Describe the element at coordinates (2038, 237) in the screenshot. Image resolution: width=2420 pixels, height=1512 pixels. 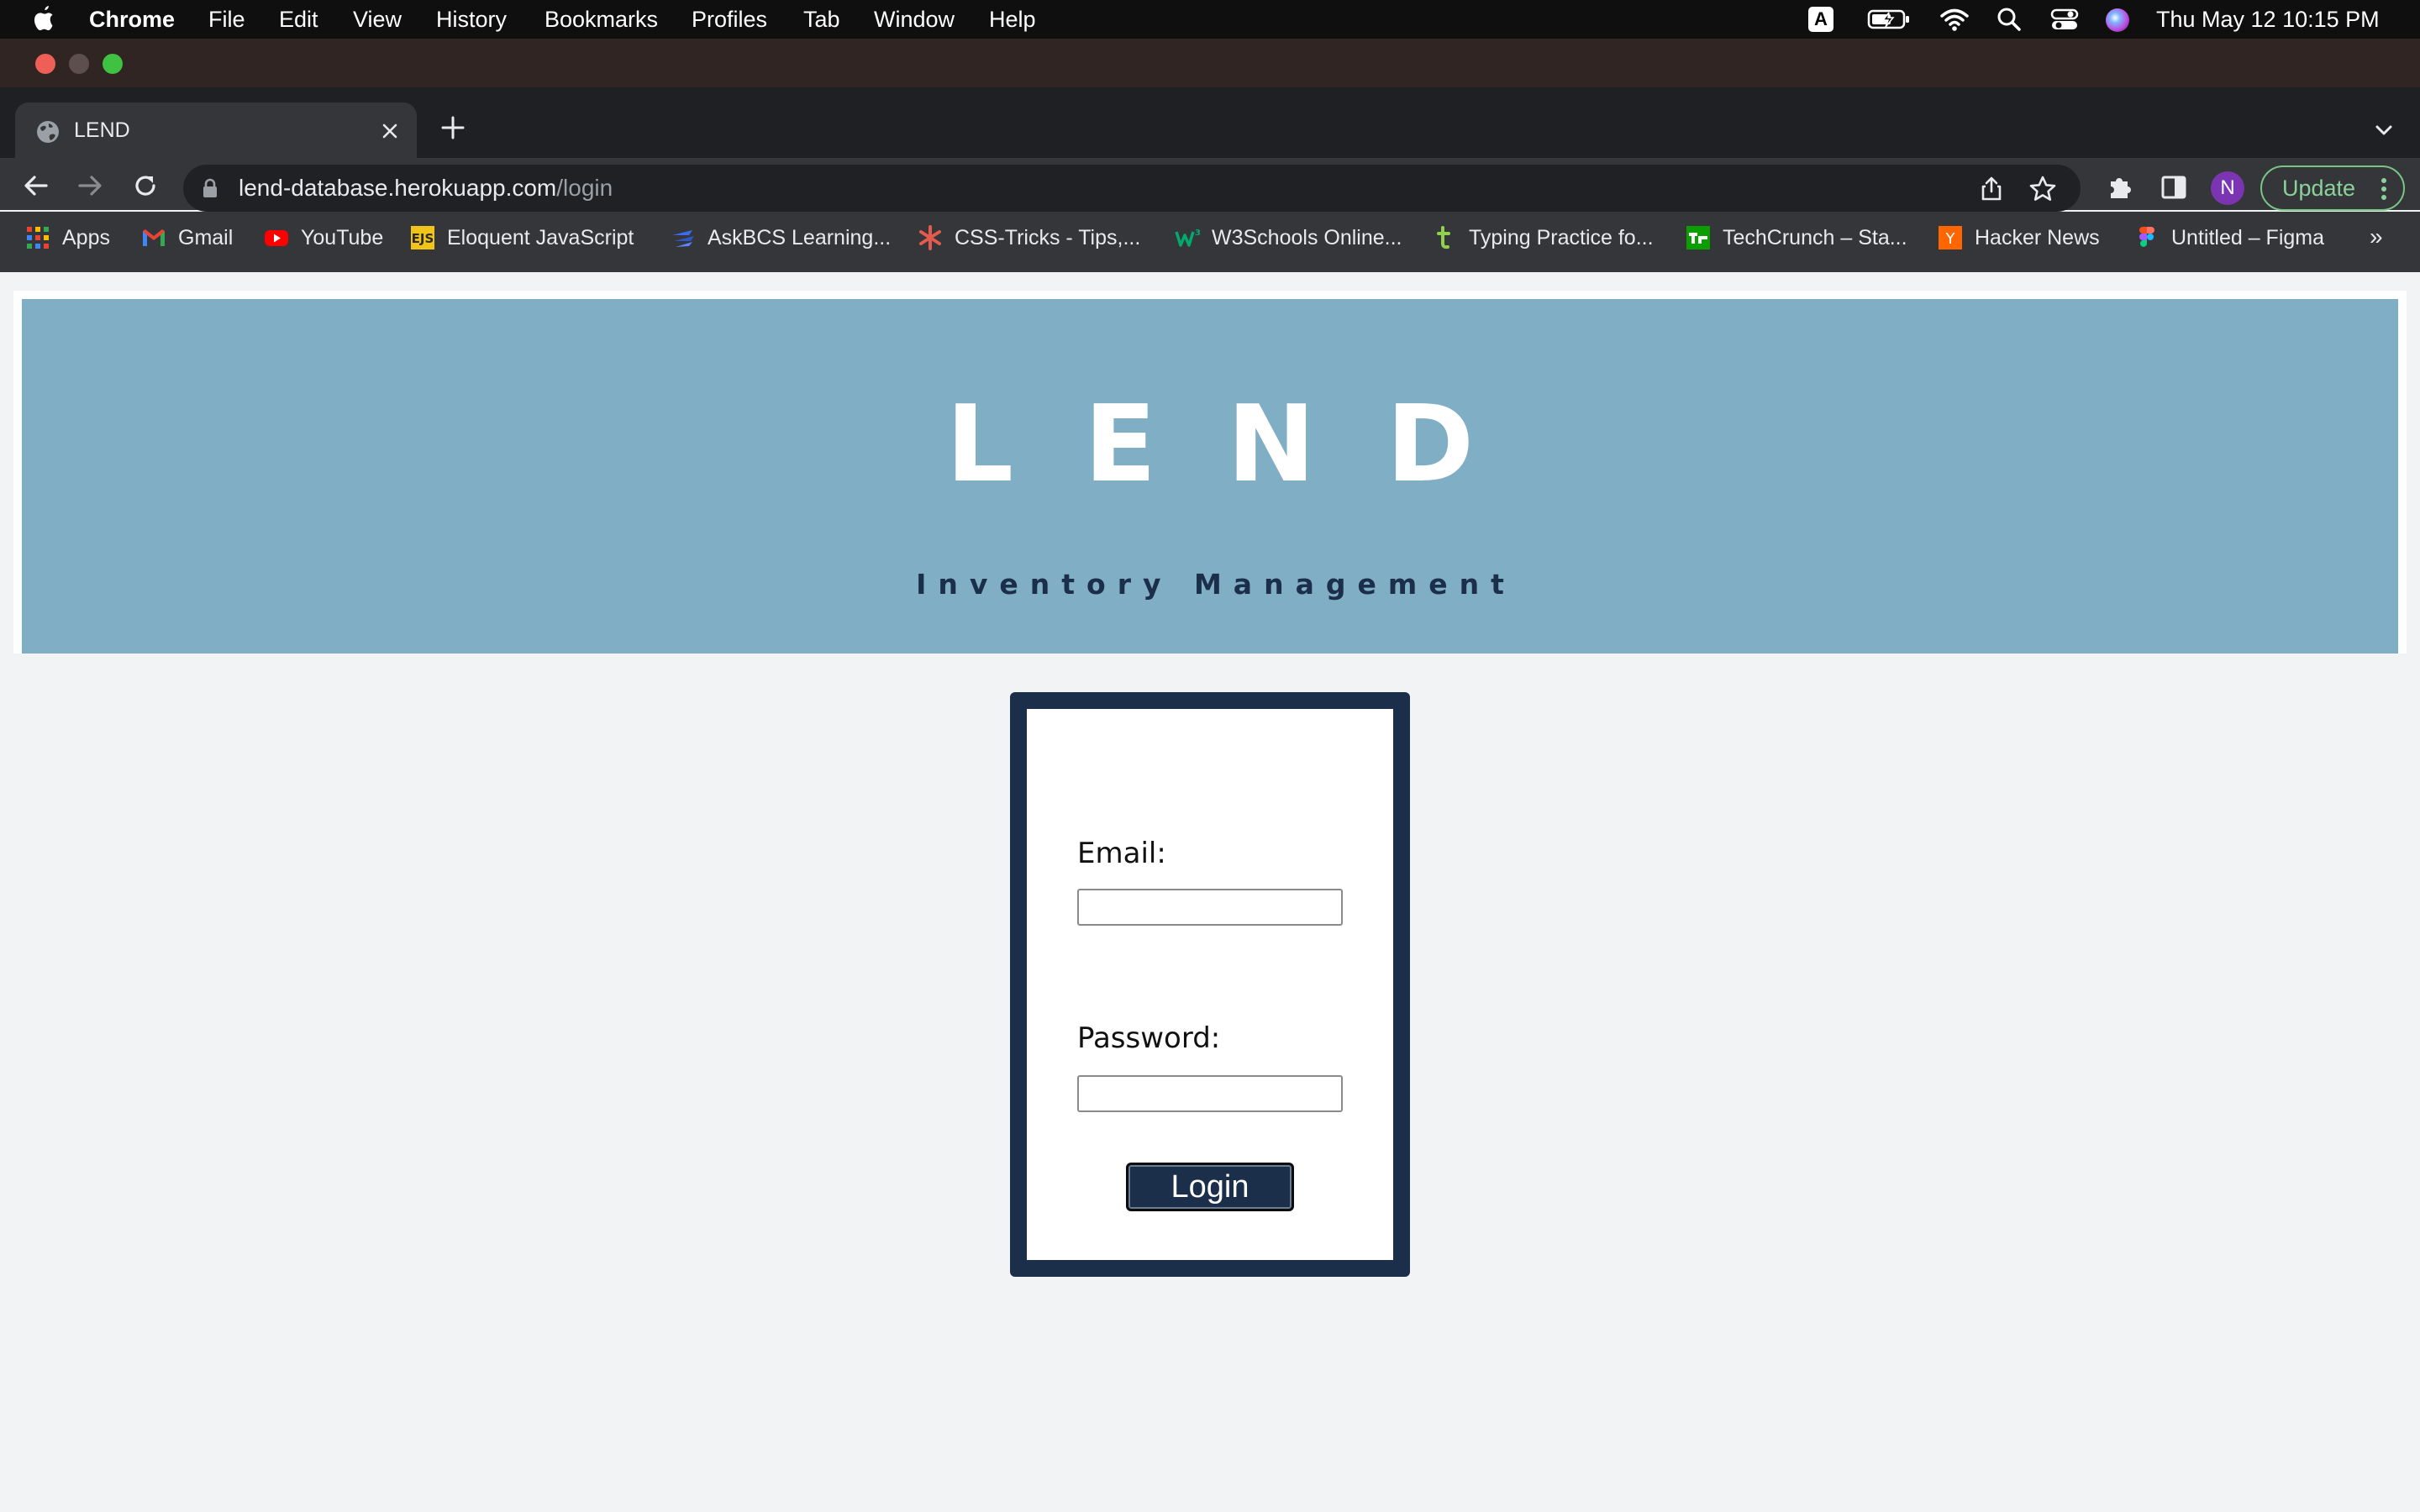
I see `bookmark-label: Hacker News` at that location.